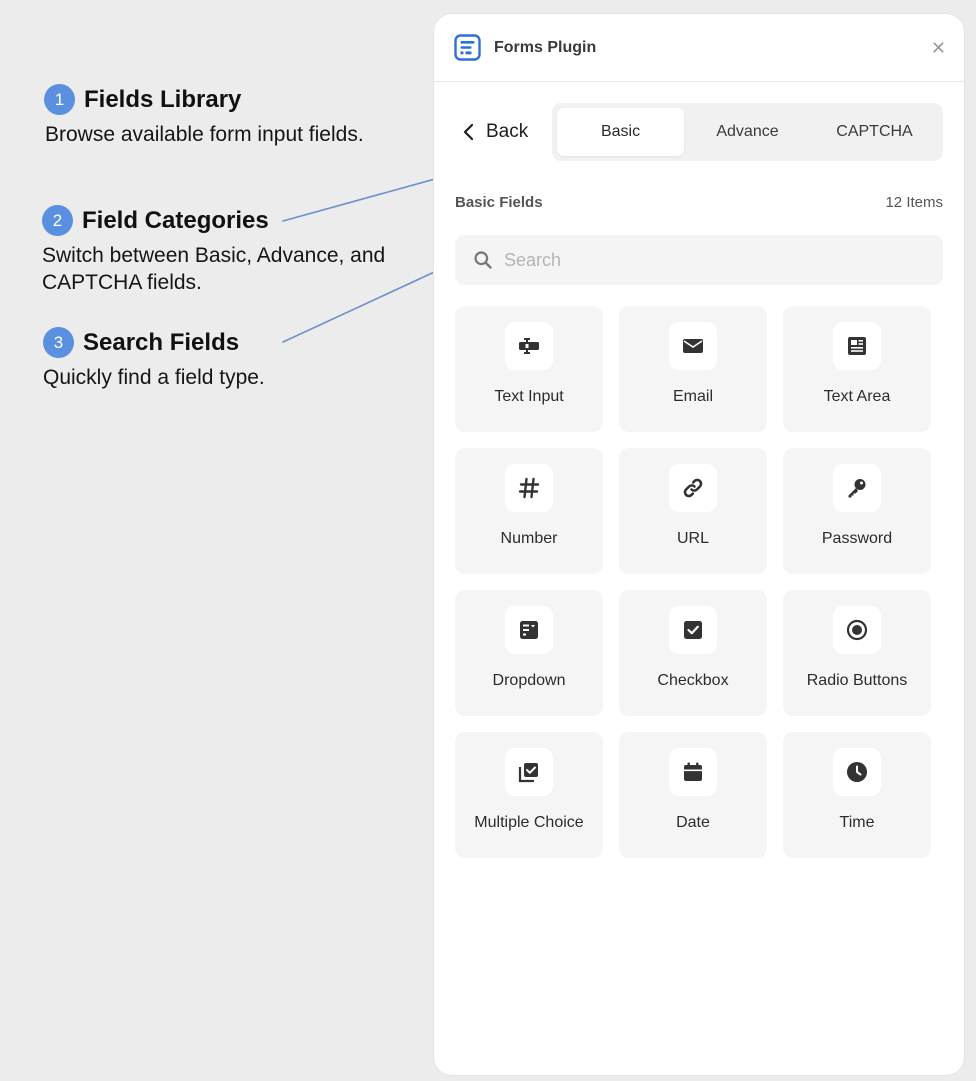  I want to click on annotation-header: 2 Field Categories, so click(222, 220).